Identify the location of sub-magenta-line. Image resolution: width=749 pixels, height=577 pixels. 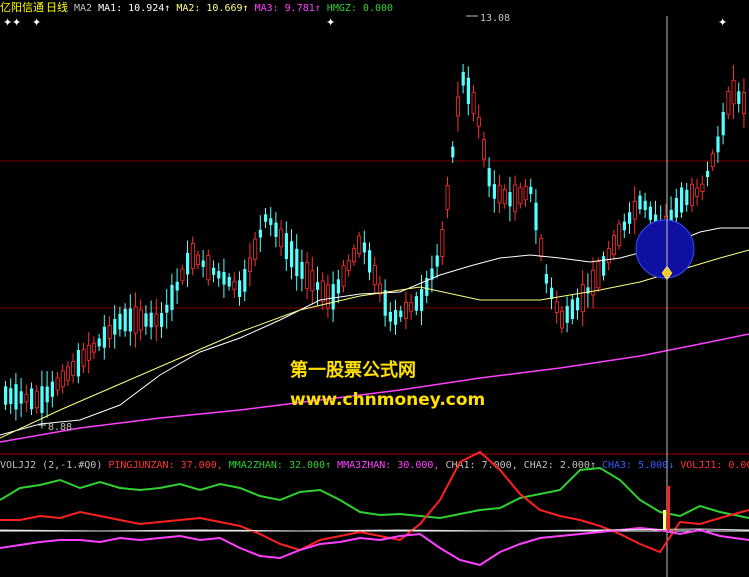
(374, 546).